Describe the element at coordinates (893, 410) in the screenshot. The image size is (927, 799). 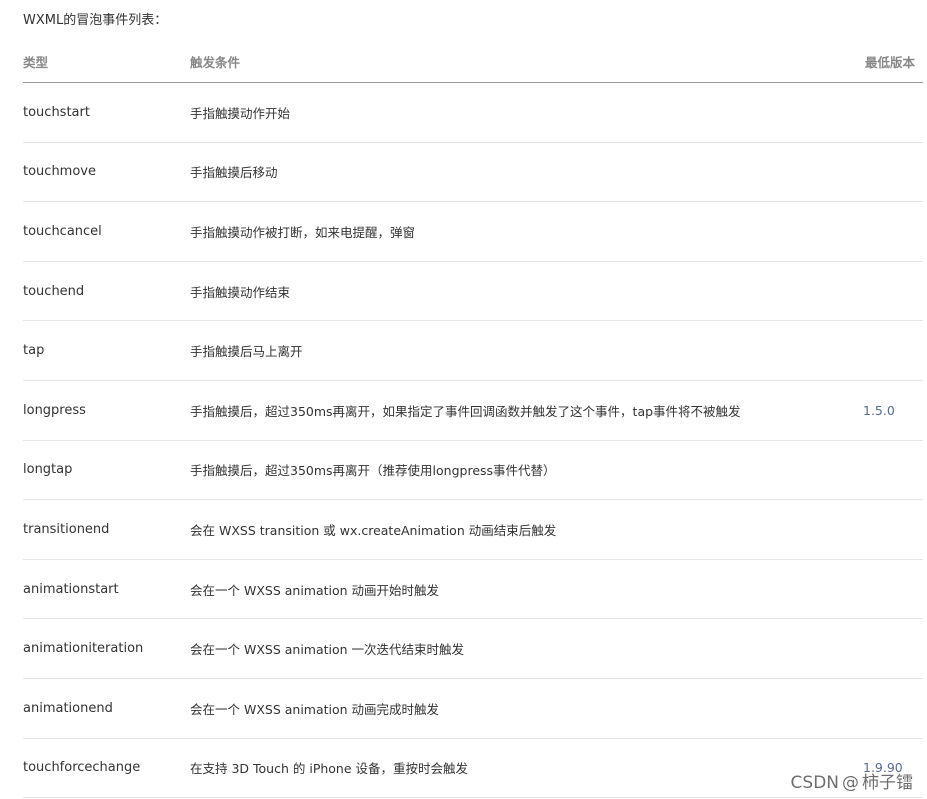
I see `event-version-link: 1.5.0` at that location.